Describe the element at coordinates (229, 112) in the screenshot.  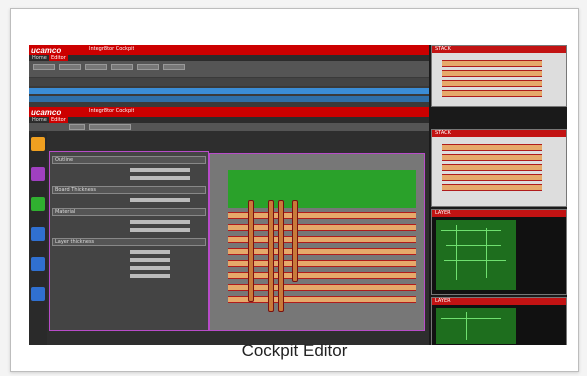
I see `editor-title-bar: ucamco Integr8tor Cockpit` at that location.